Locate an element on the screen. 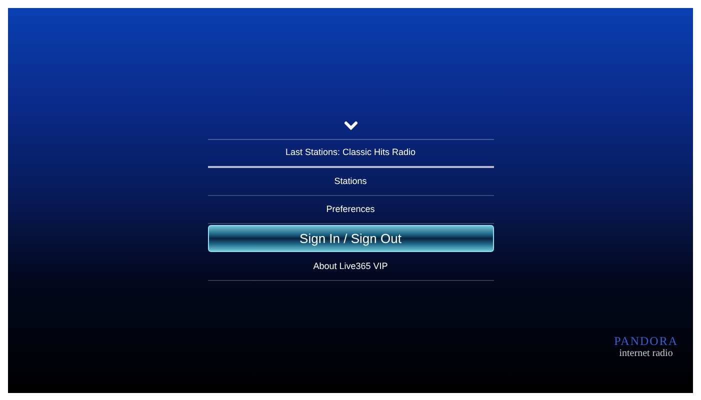  menu-item: Preferences is located at coordinates (351, 210).